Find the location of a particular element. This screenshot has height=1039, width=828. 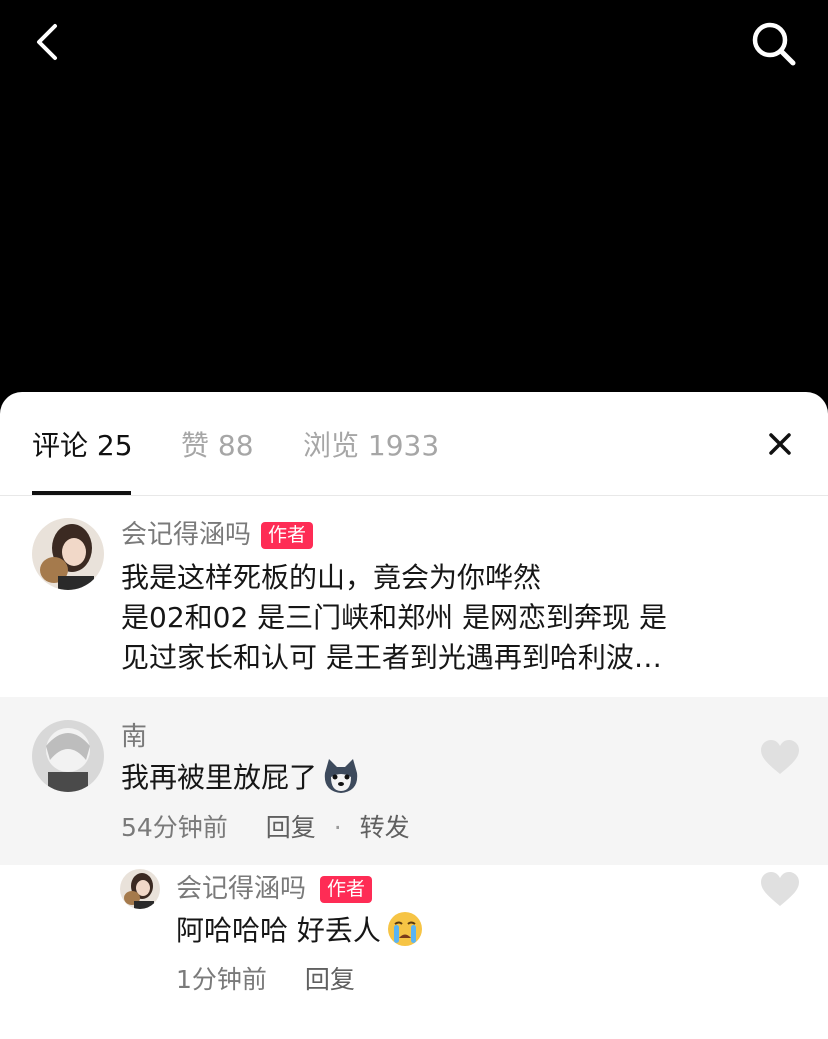

tab-bar: 评论 25 赞 88 浏览 1933 is located at coordinates (414, 444).